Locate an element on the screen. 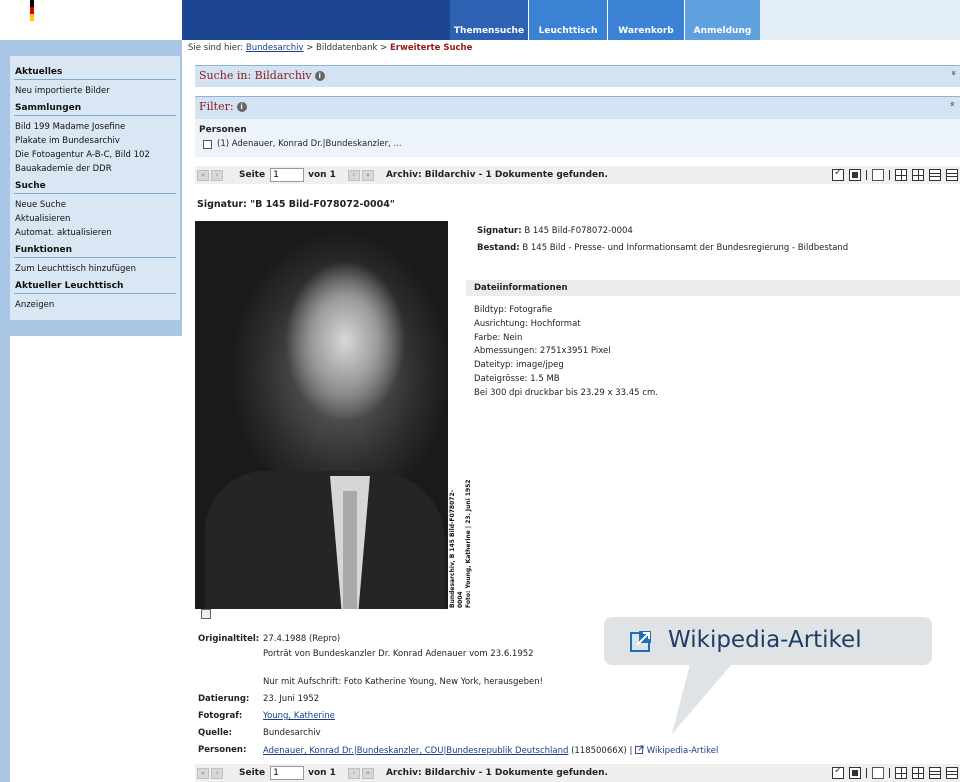 The width and height of the screenshot is (960, 782). sidebar-item-neue-suche: Neue Suche is located at coordinates (95, 205).